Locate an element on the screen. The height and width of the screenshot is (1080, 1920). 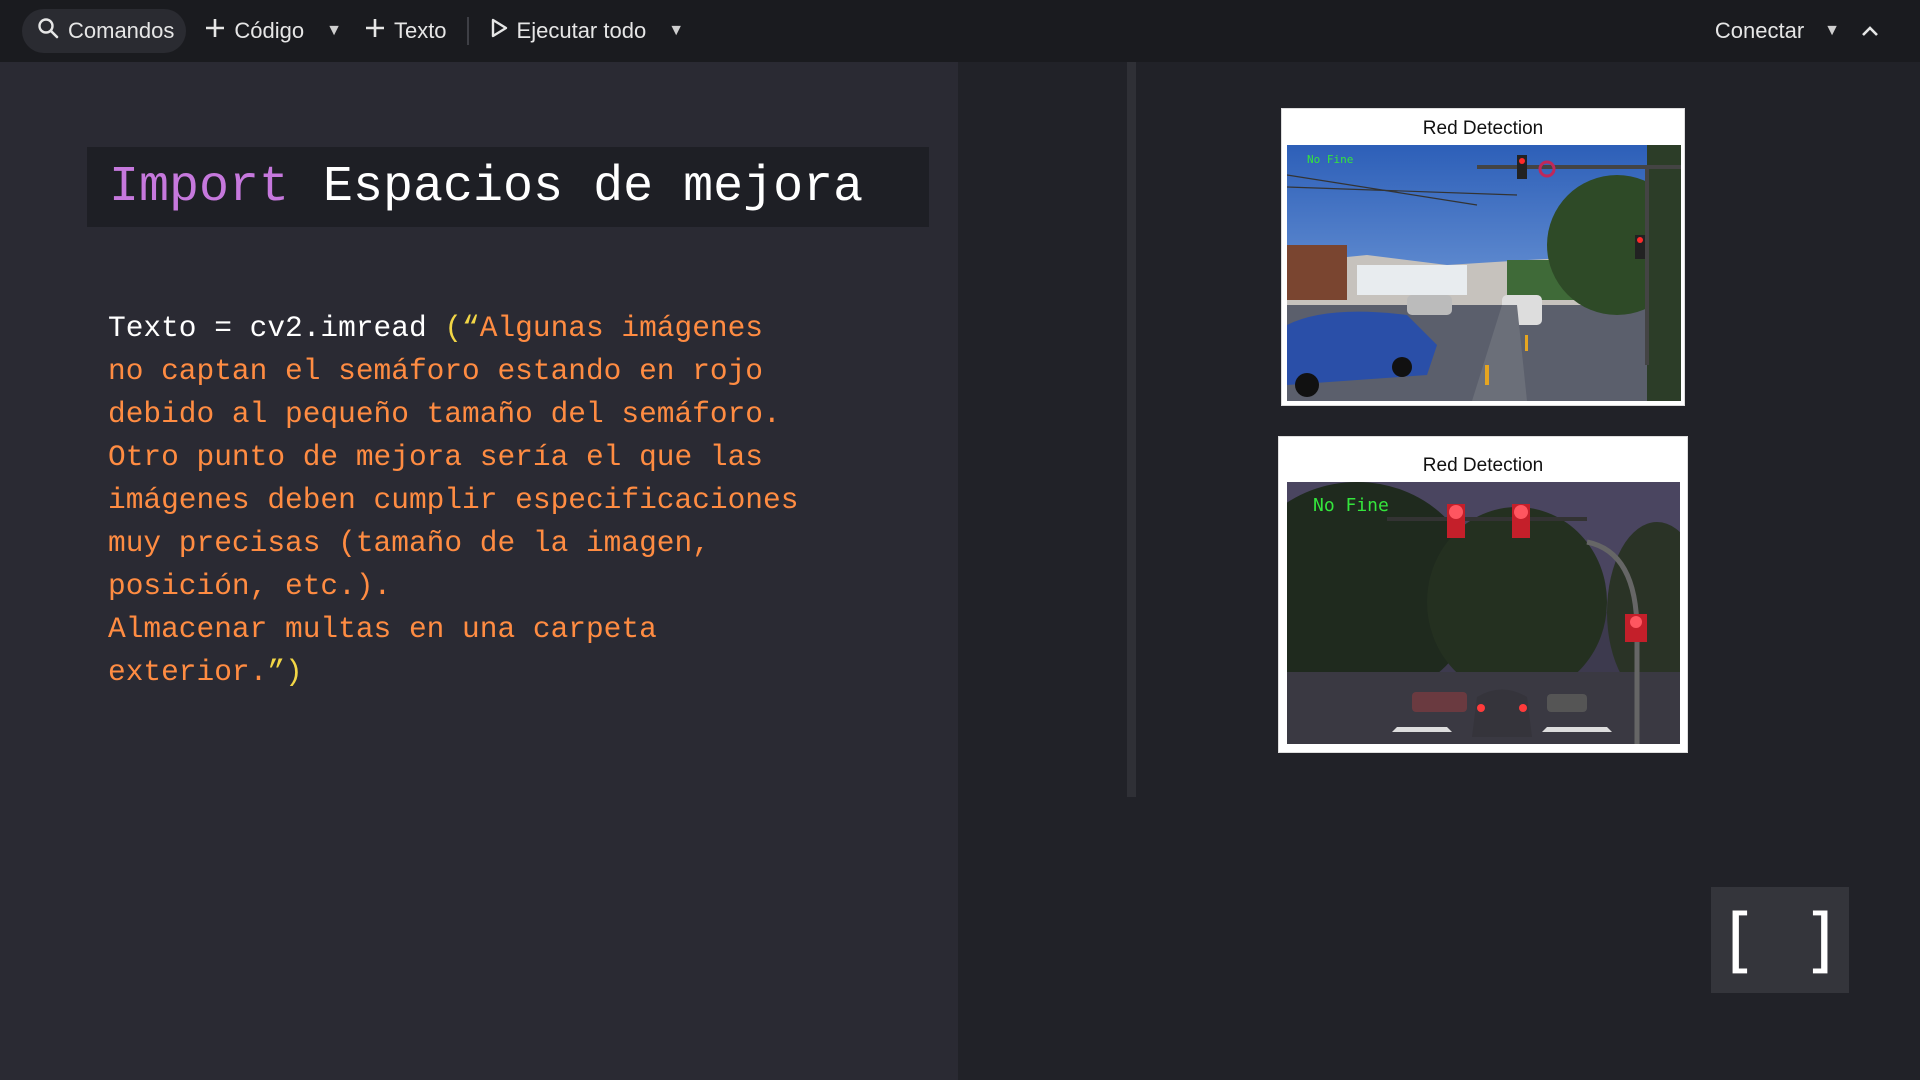
code-line: posición, etc.). is located at coordinates (250, 586).